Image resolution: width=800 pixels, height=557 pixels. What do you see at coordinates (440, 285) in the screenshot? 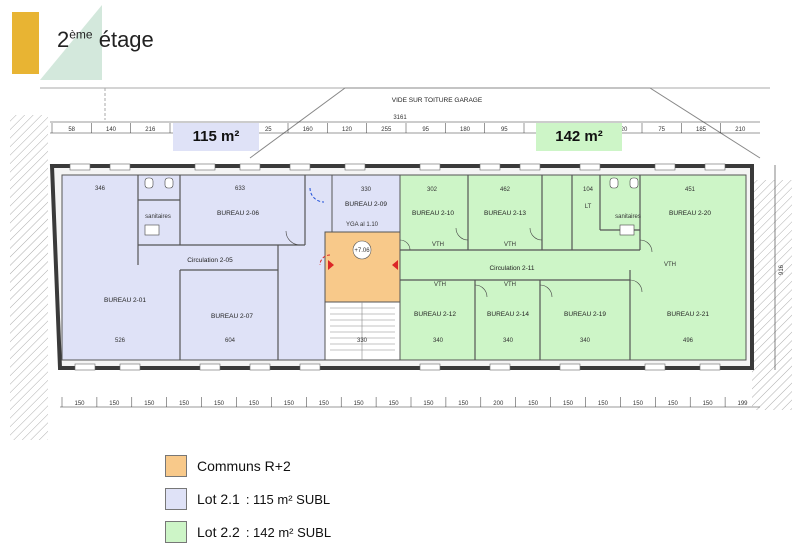
I see `vth-label-3: VTH` at bounding box center [440, 285].